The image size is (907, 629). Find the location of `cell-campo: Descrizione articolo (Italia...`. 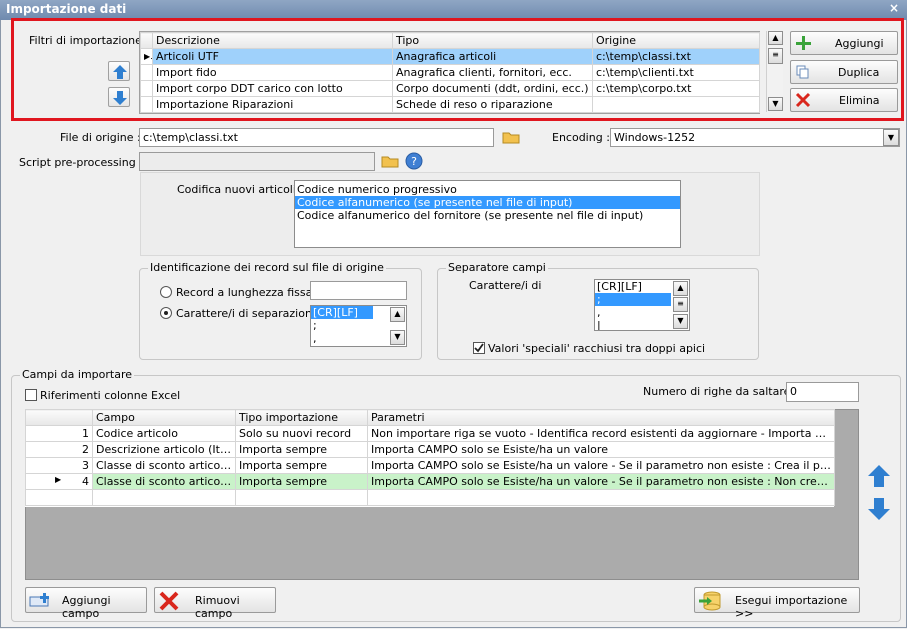

cell-campo: Descrizione articolo (Italia... is located at coordinates (164, 449).